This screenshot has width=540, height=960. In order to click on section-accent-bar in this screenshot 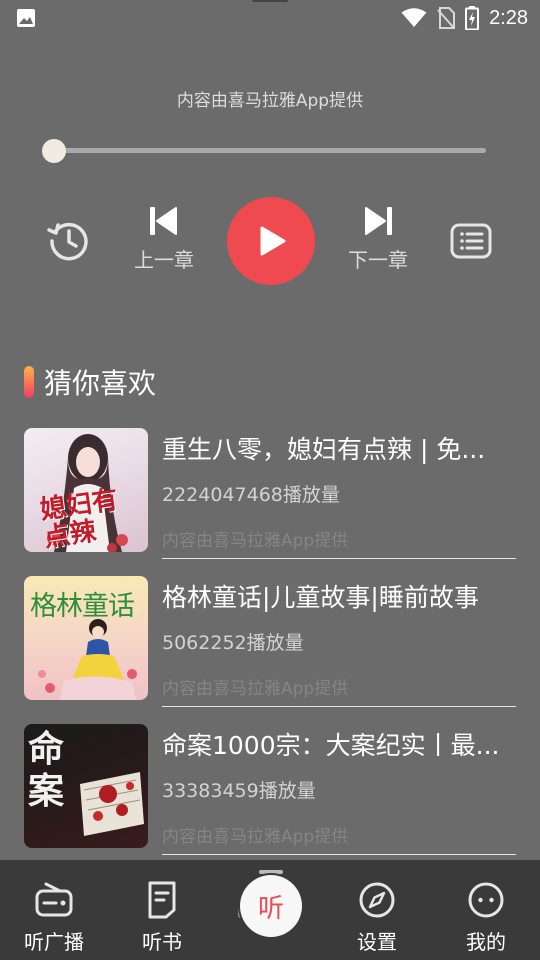, I will do `click(29, 382)`.